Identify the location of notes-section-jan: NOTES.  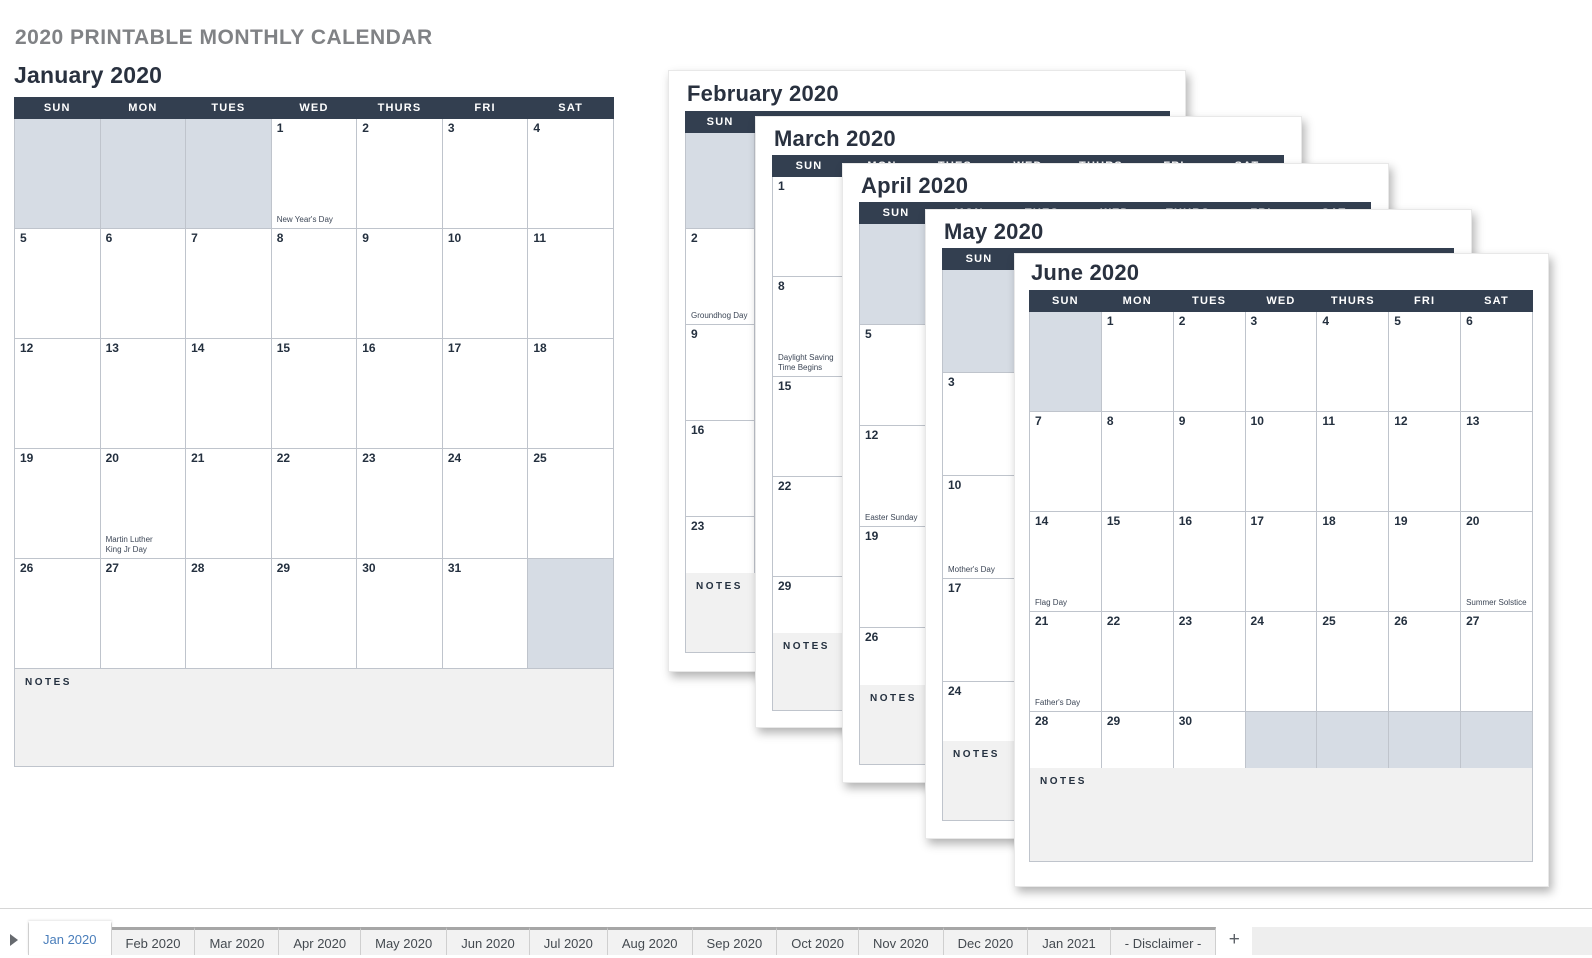
(314, 718).